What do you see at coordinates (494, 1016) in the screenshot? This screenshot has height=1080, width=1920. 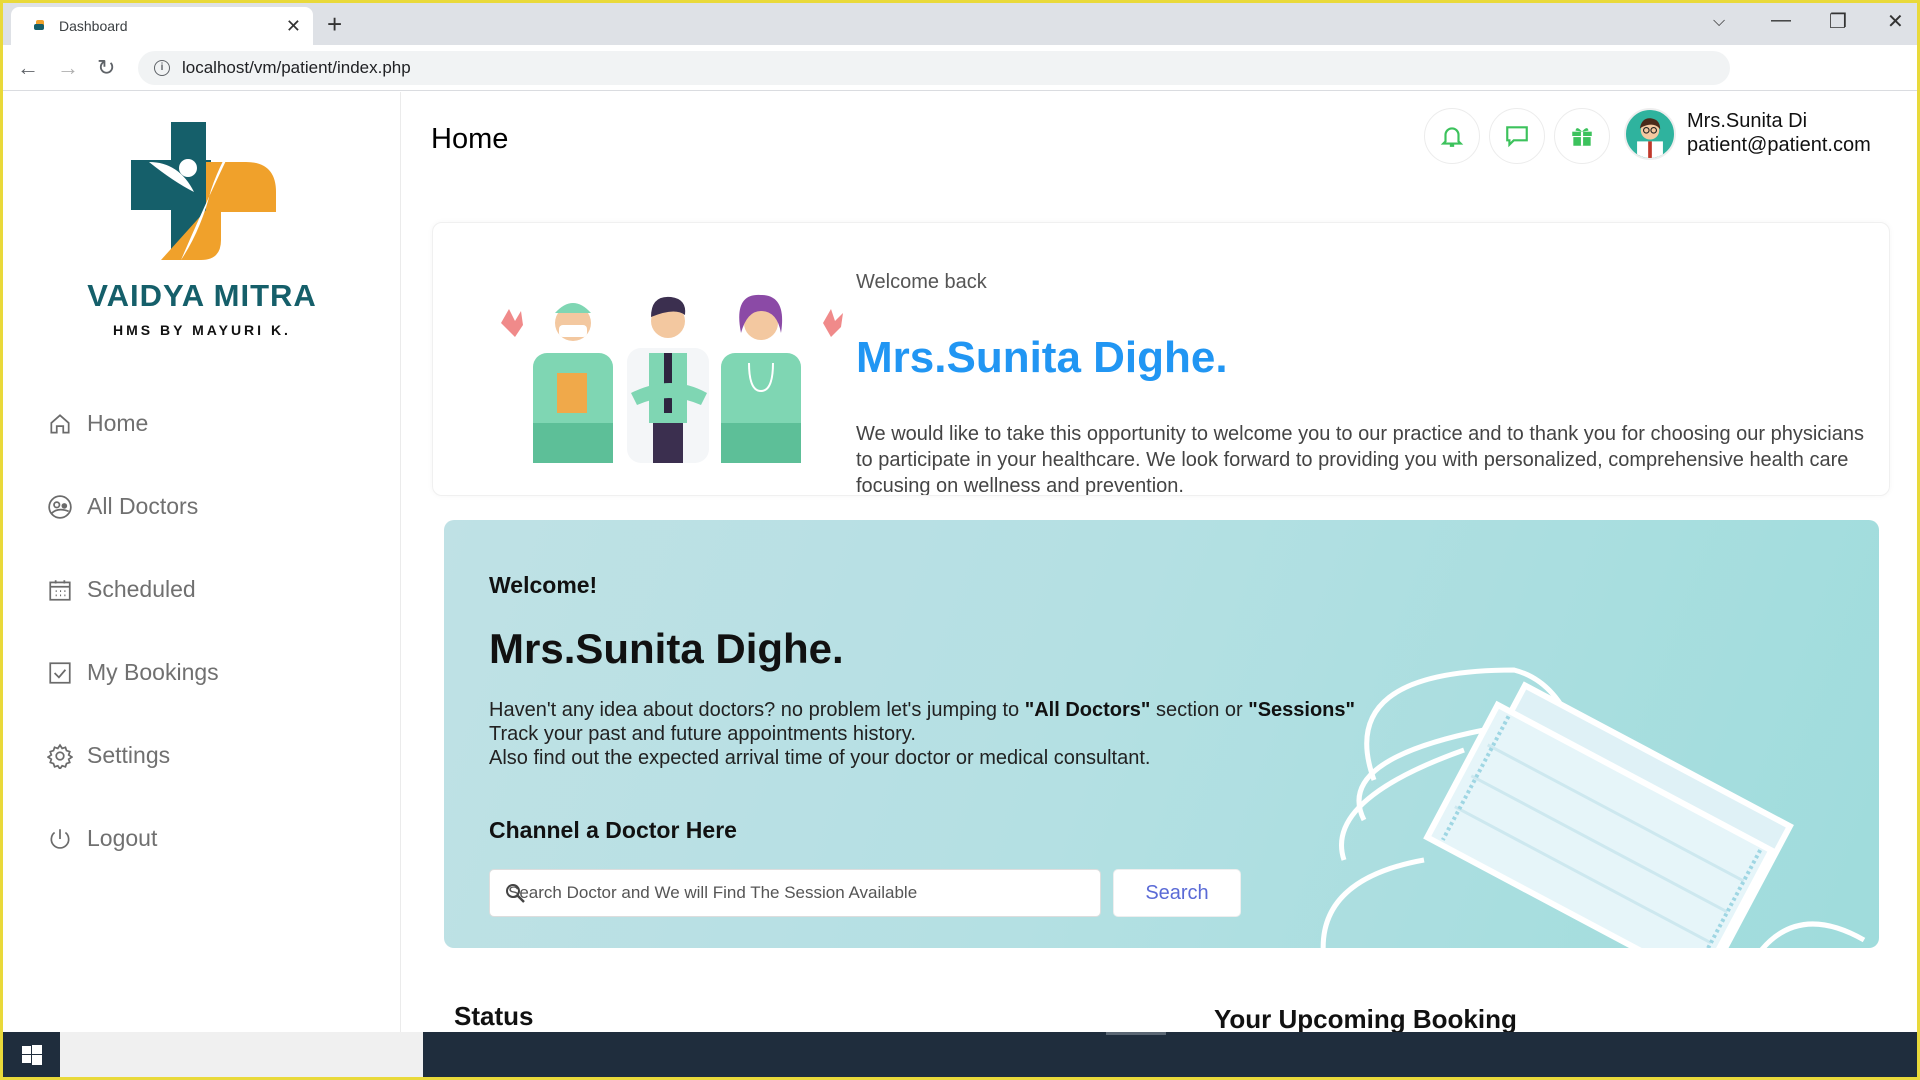 I see `status-heading: Status` at bounding box center [494, 1016].